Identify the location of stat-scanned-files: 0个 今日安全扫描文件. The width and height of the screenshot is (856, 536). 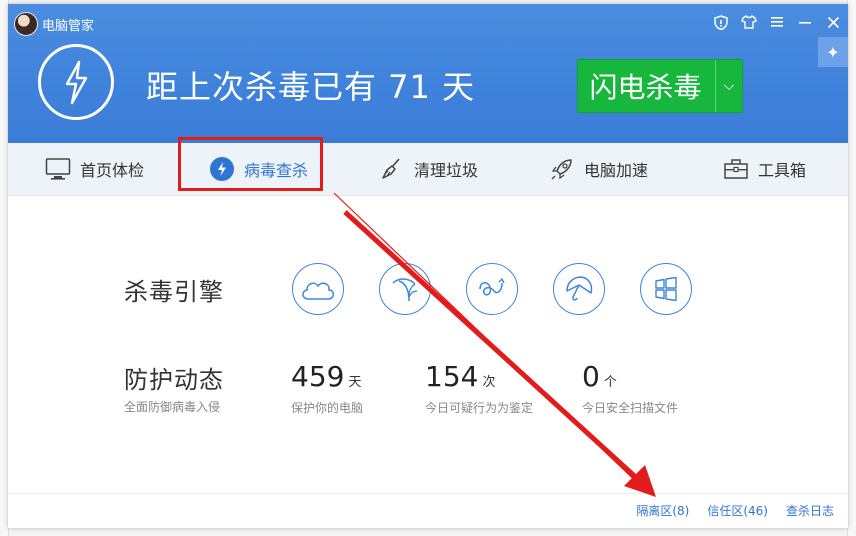
(630, 388).